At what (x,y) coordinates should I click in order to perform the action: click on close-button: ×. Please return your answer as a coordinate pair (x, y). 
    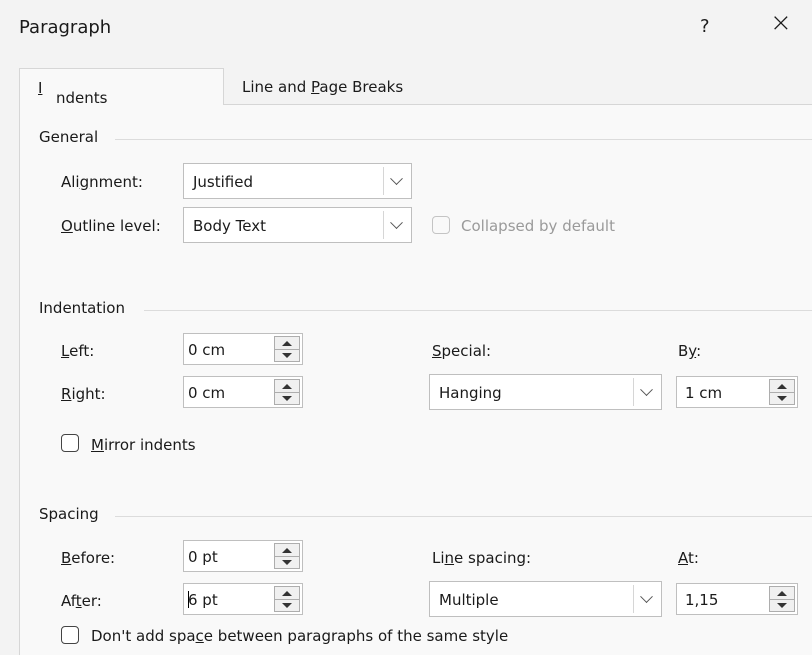
    Looking at the image, I should click on (781, 23).